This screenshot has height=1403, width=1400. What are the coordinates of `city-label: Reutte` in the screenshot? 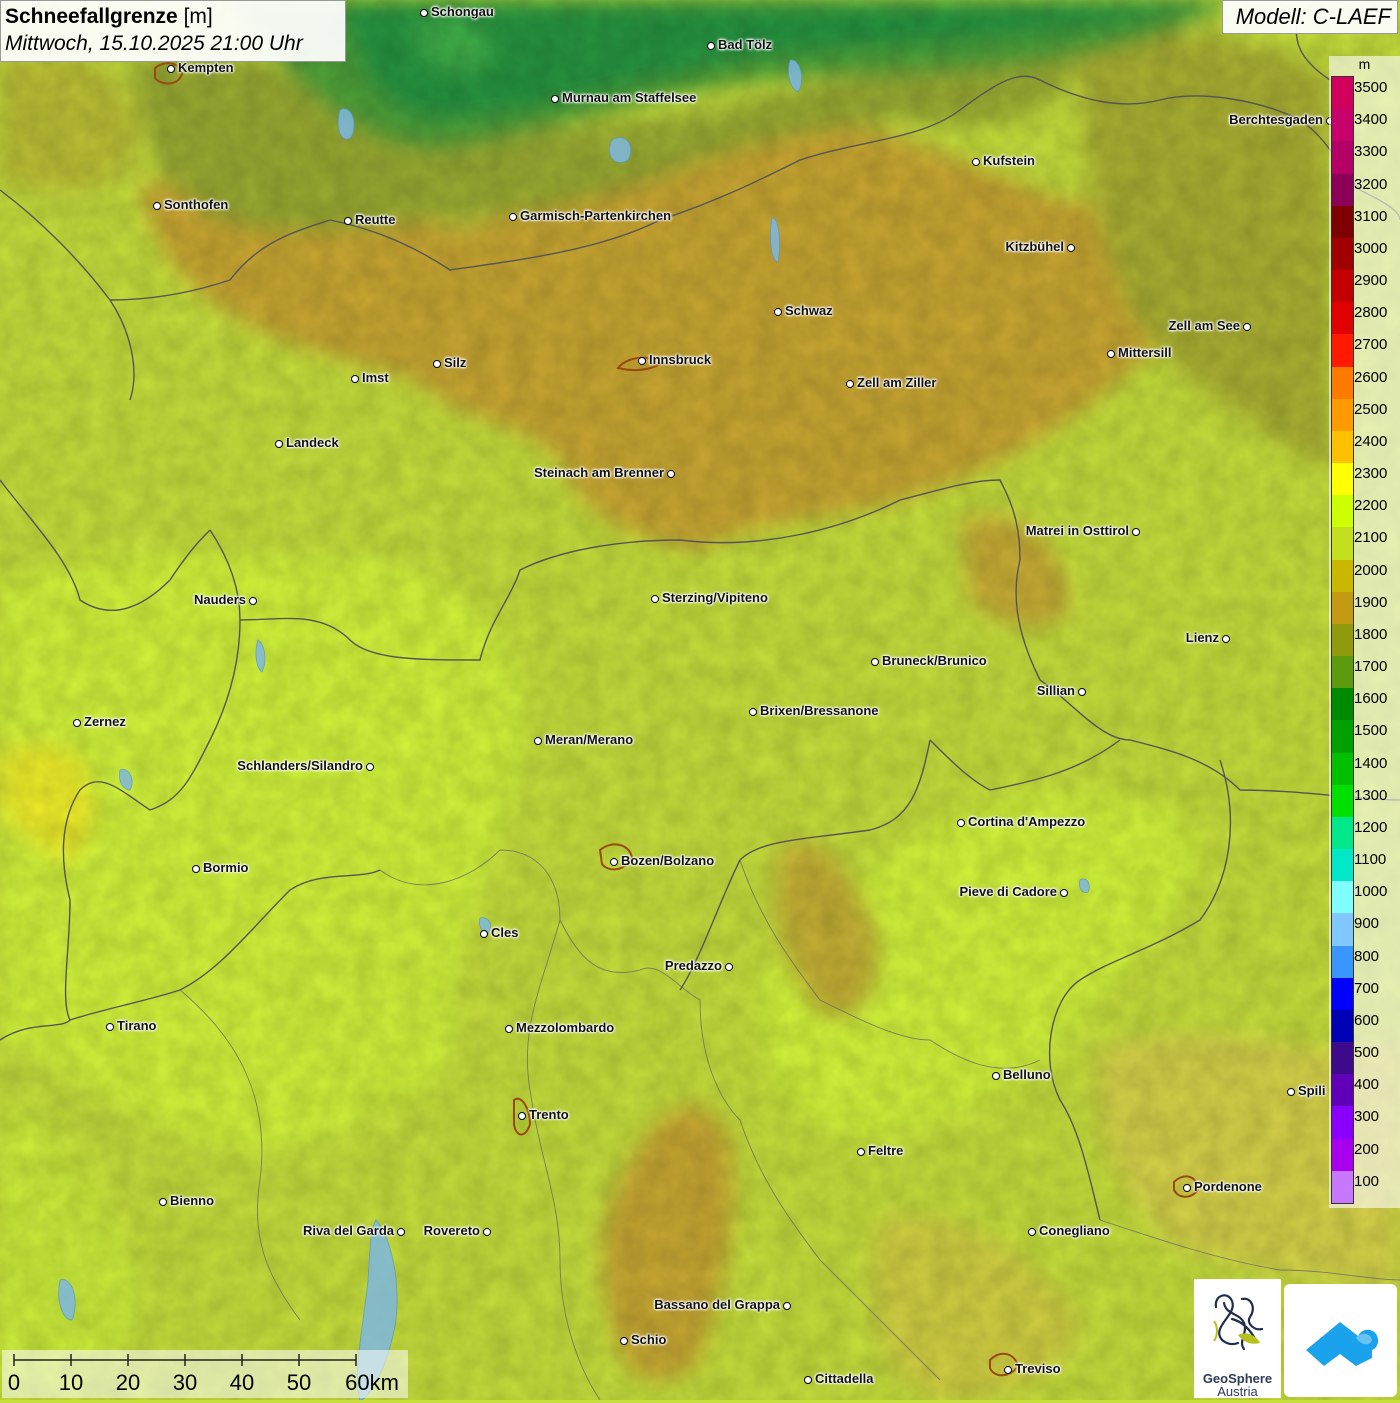 It's located at (375, 219).